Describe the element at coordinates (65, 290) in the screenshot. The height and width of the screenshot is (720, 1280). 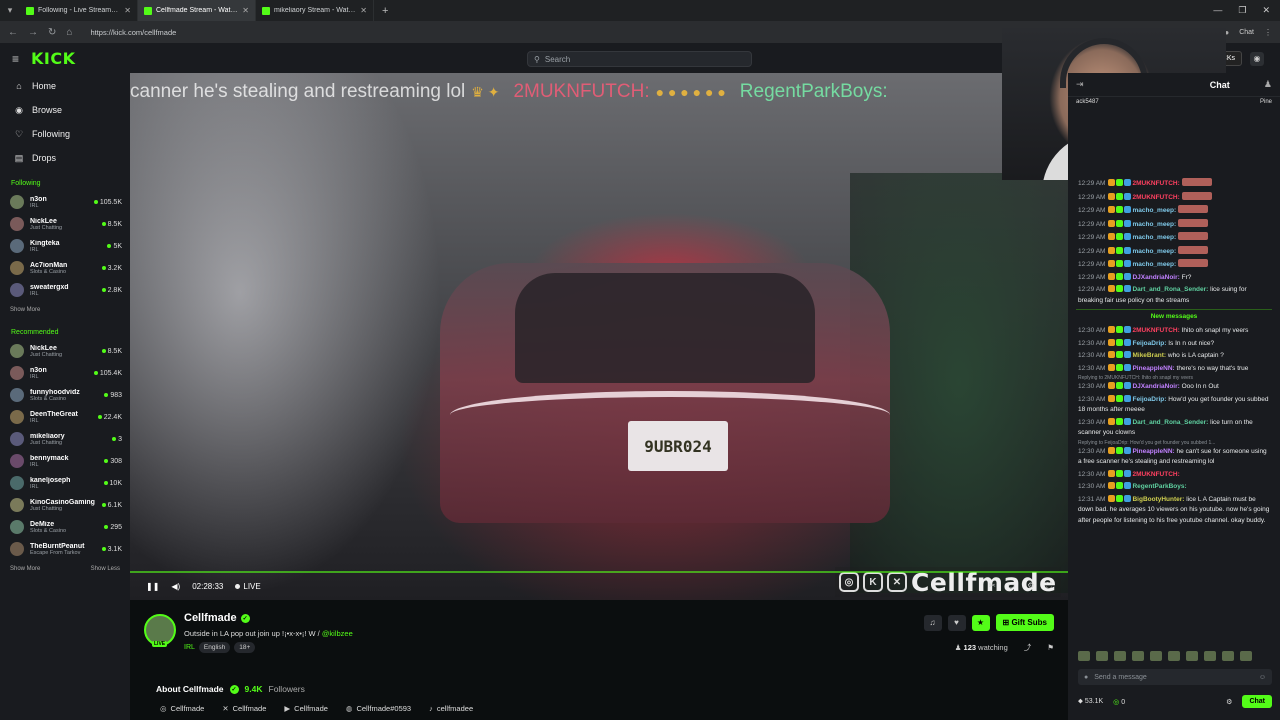
I see `sidebar-channel: sweatergxd IRL 2.8K` at that location.